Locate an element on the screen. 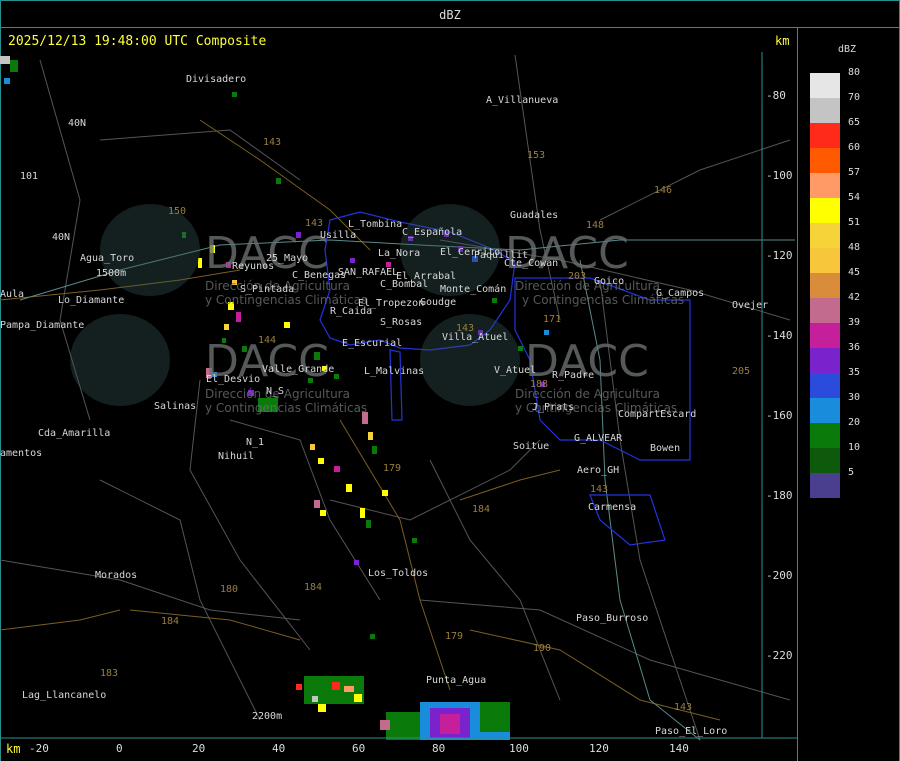 The width and height of the screenshot is (900, 761). y-tick: -120 is located at coordinates (779, 255).